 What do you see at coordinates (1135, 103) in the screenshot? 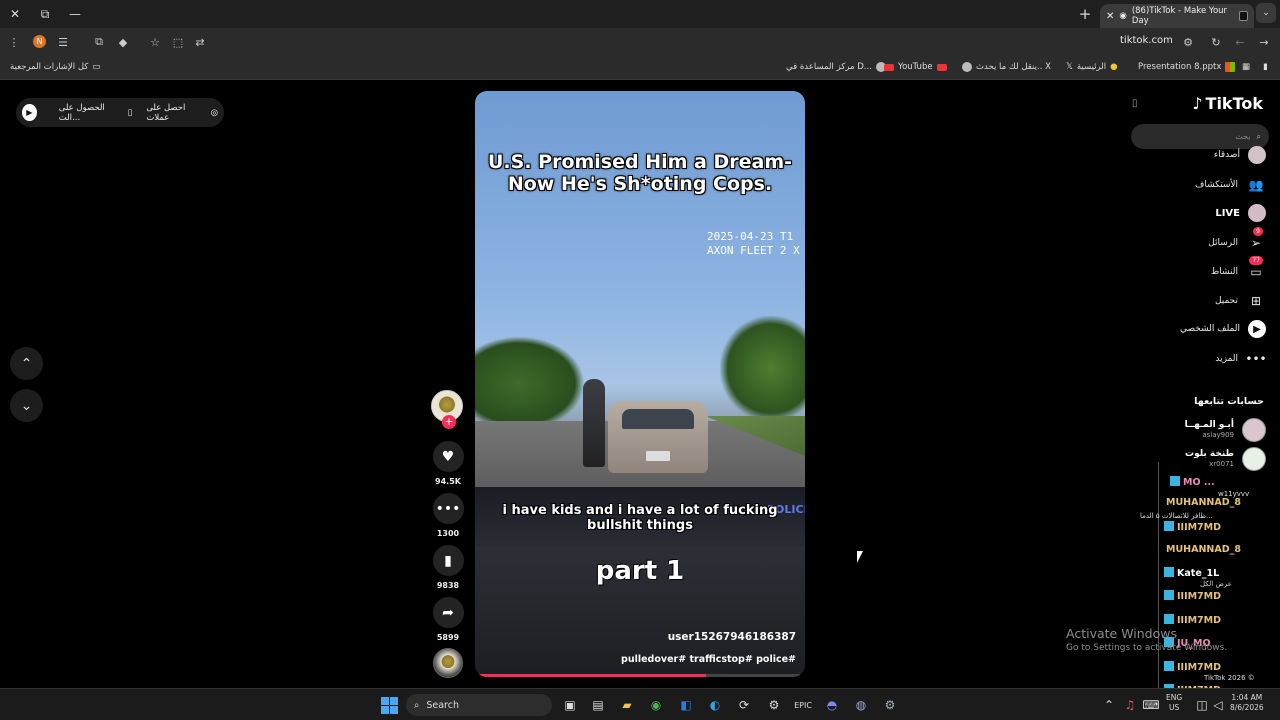
I see `collapse-sidebar-icon: ▯` at bounding box center [1135, 103].